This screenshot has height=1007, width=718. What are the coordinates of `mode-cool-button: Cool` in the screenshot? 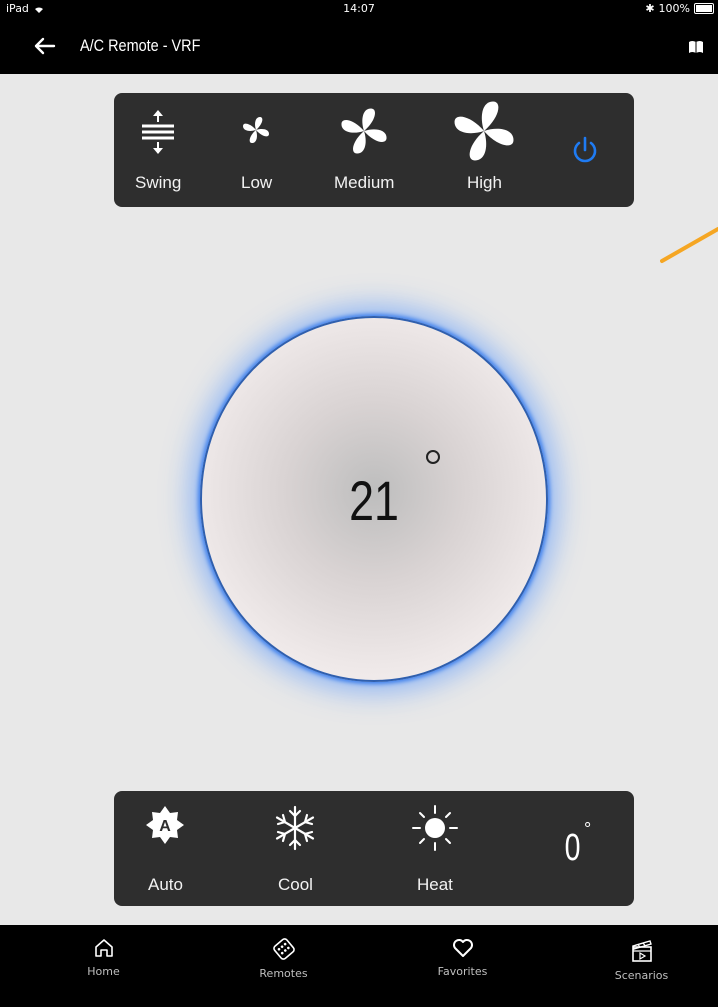 It's located at (295, 848).